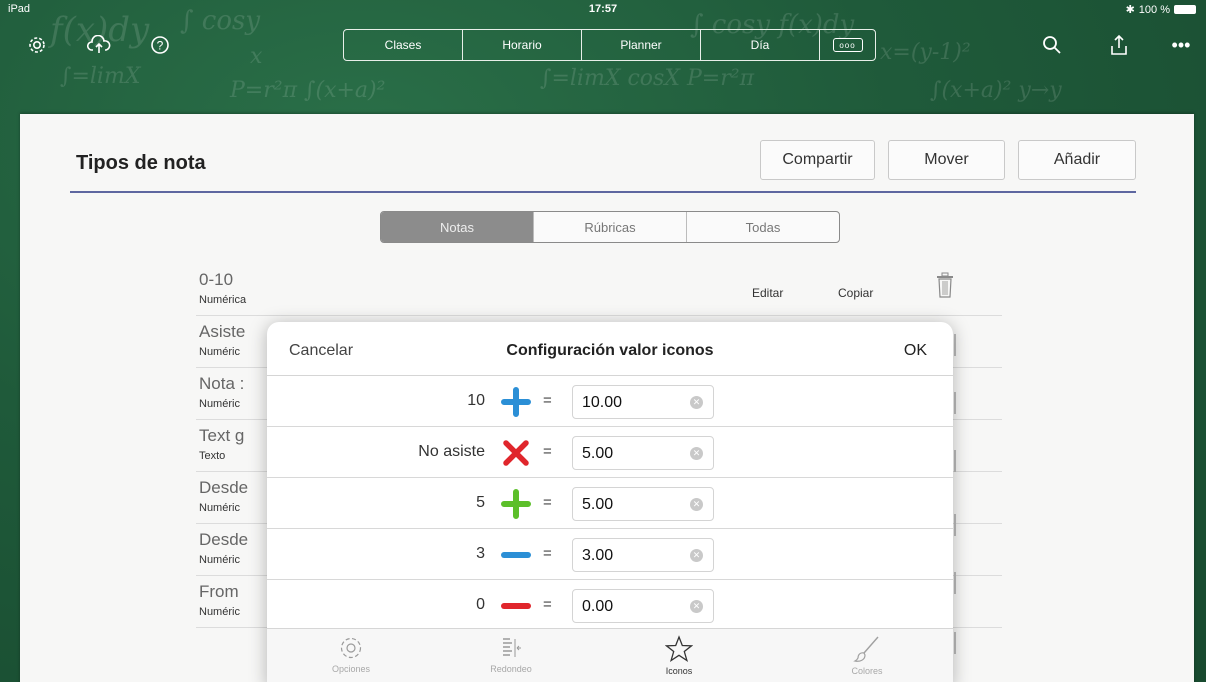  What do you see at coordinates (1181, 45) in the screenshot?
I see `more-icon: •••` at bounding box center [1181, 45].